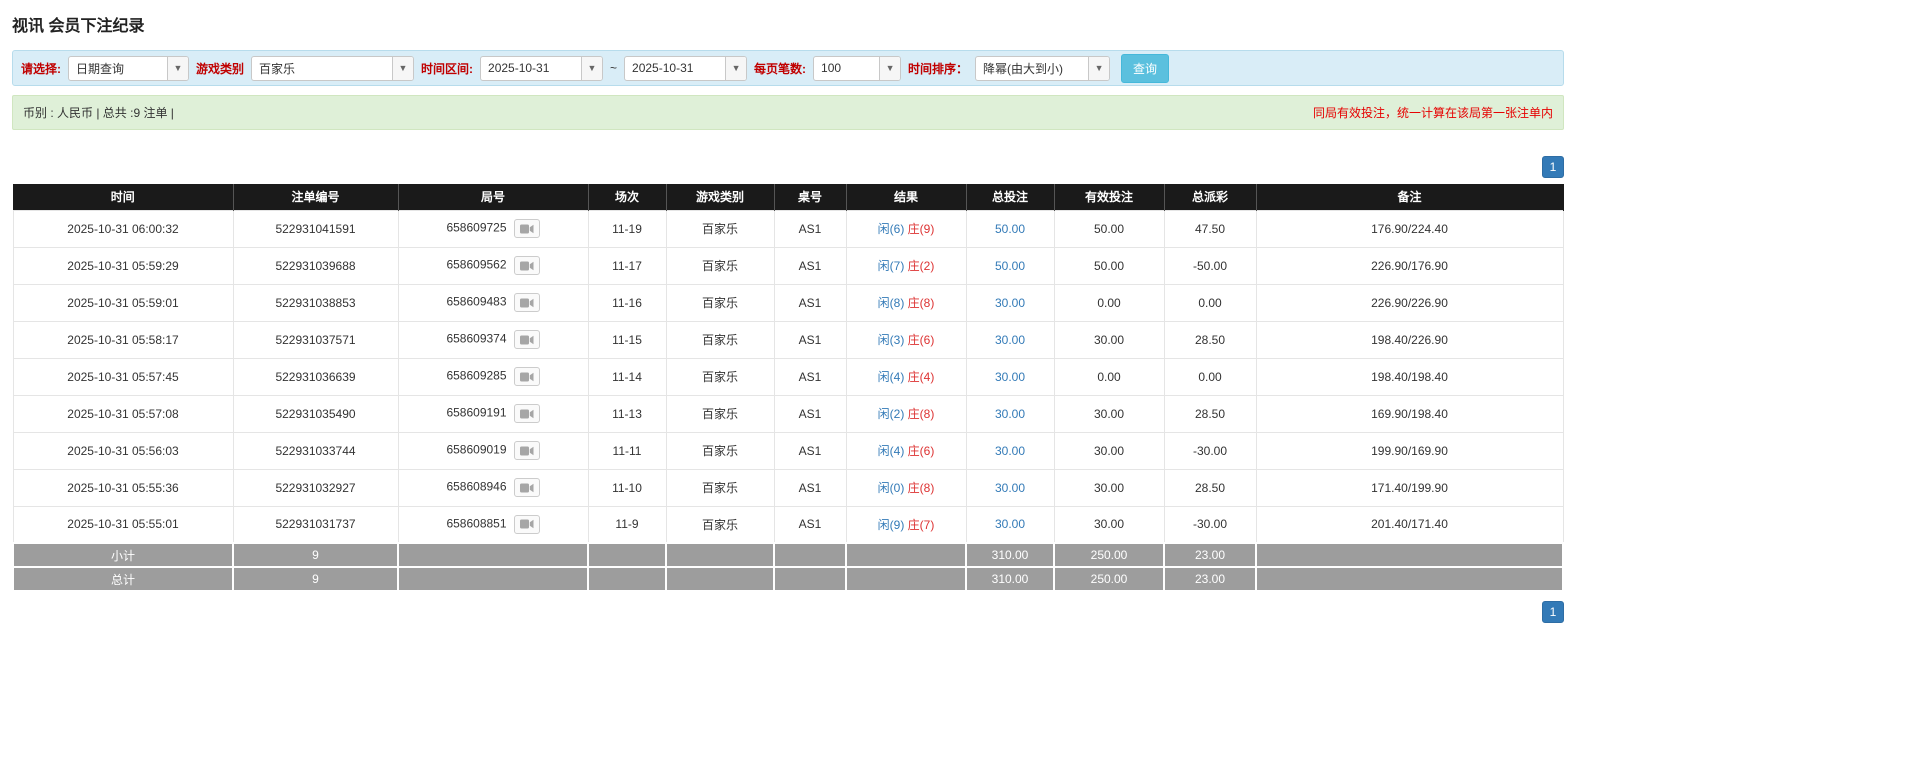 Image resolution: width=1914 pixels, height=782 pixels. Describe the element at coordinates (123, 450) in the screenshot. I see `time-cell: 2025-10-31 05:56:03` at that location.